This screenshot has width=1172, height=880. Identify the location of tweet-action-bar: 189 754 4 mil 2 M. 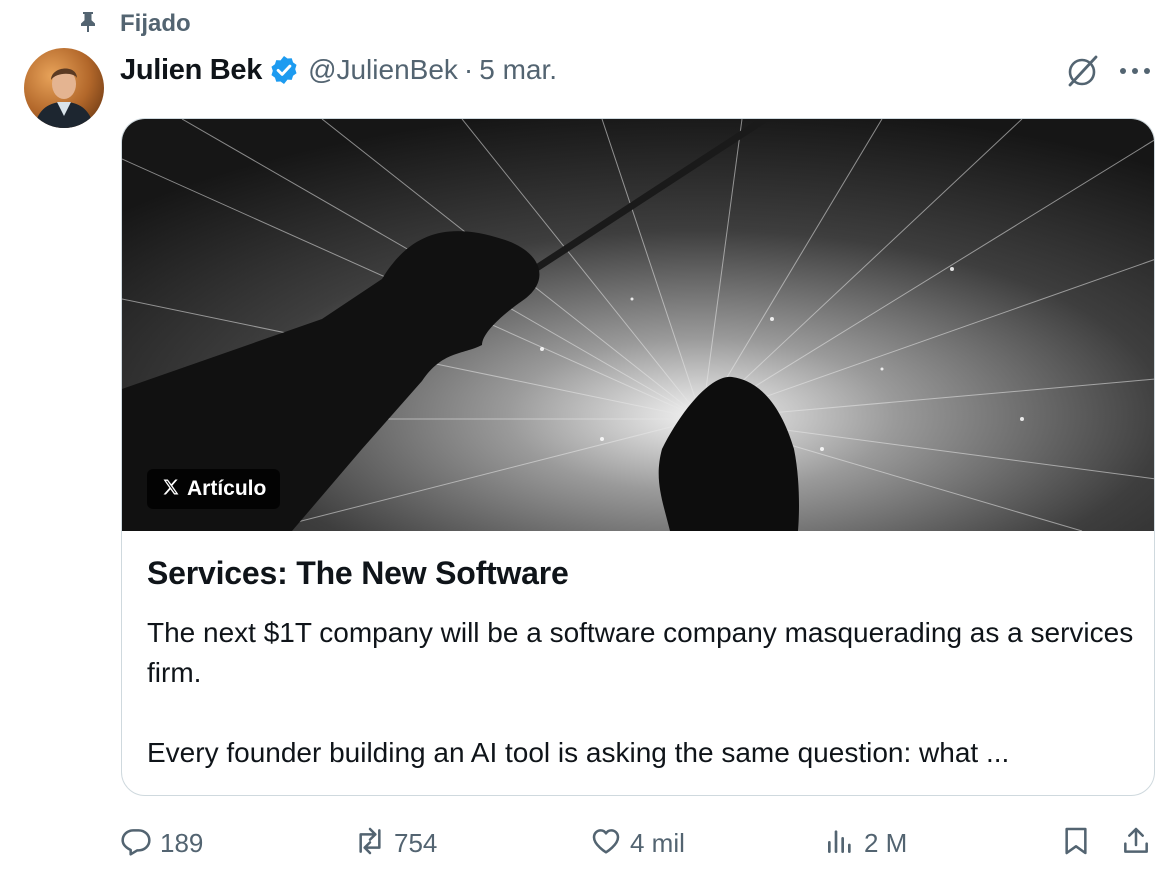
(586, 843).